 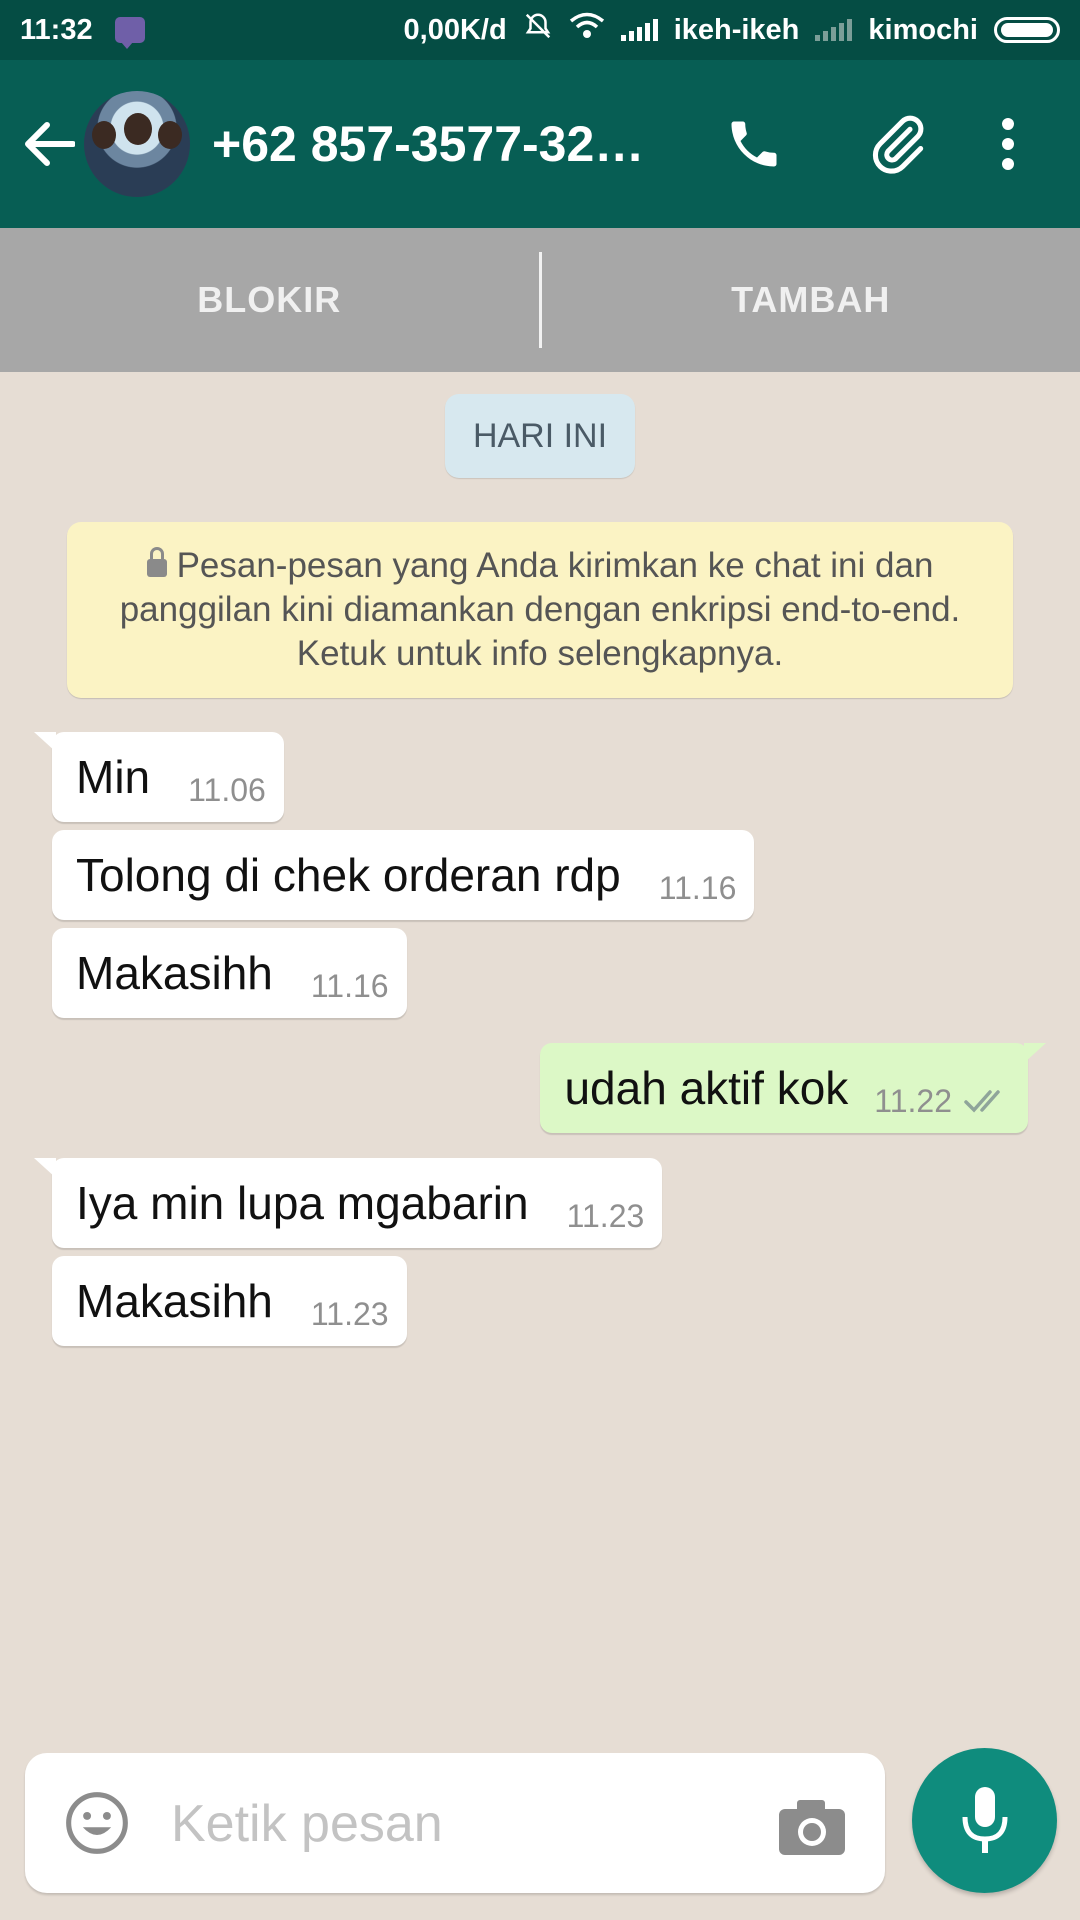 I want to click on call-button, so click(x=754, y=144).